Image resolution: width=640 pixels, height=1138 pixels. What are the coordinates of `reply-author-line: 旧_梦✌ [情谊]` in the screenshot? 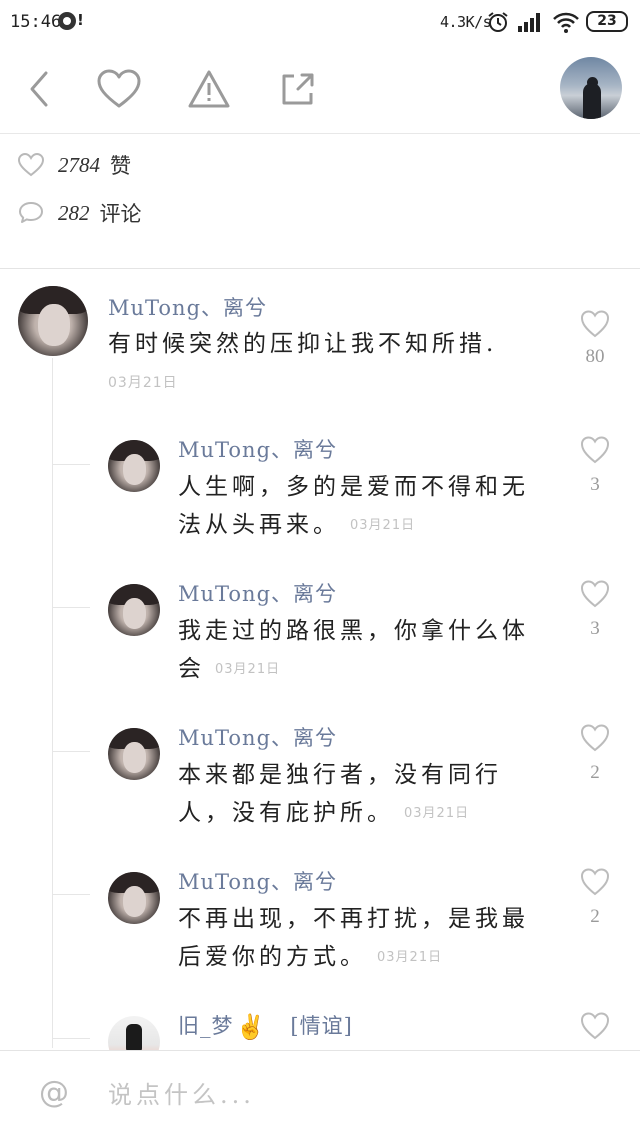 It's located at (265, 1025).